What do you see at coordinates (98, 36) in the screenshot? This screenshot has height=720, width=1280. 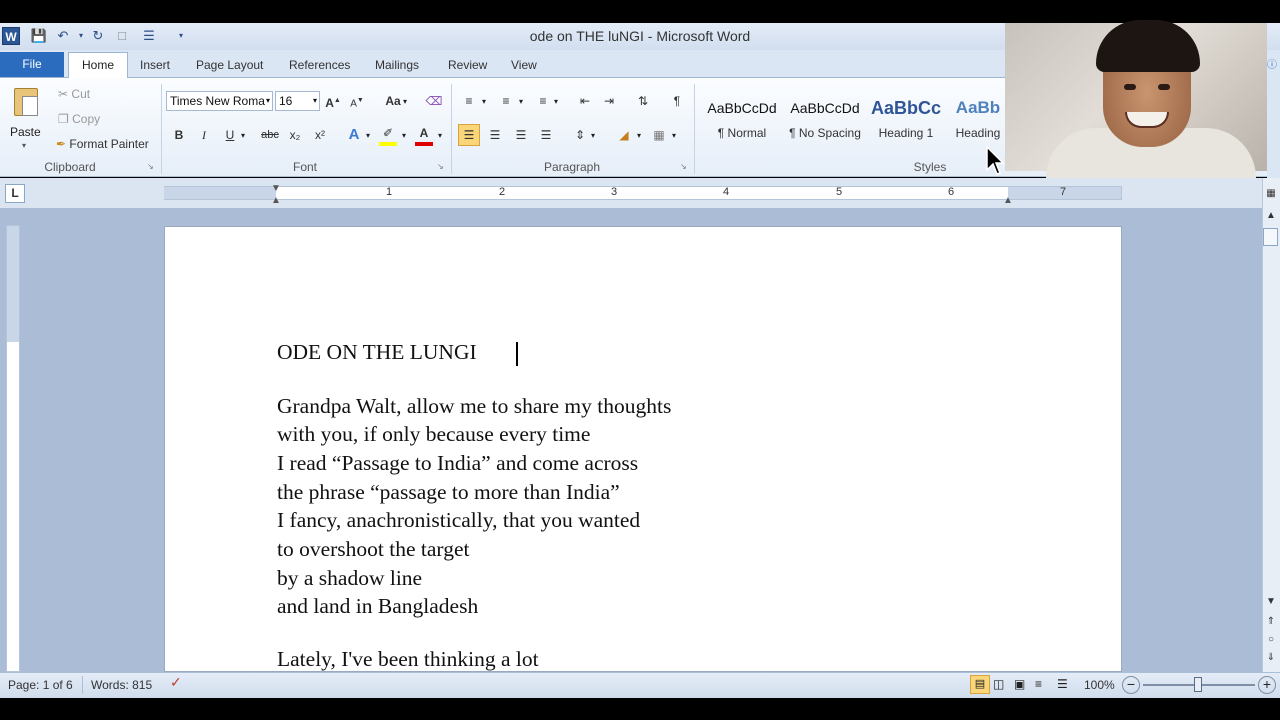 I see `redo-icon: ↻` at bounding box center [98, 36].